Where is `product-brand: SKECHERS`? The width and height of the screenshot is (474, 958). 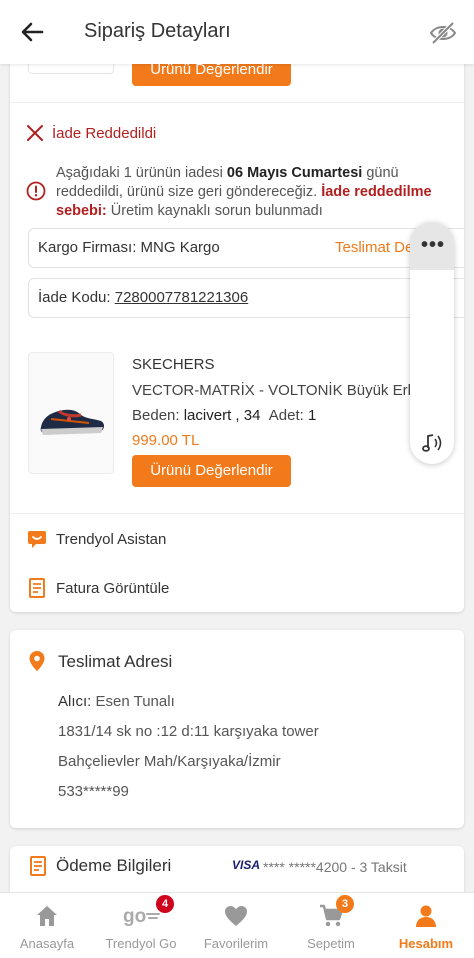 product-brand: SKECHERS is located at coordinates (173, 364).